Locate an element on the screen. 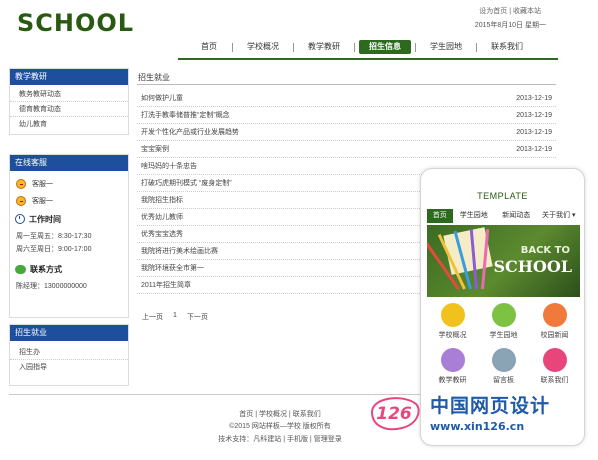 The height and width of the screenshot is (460, 598). nav-students: 学生园地 is located at coordinates (446, 47).